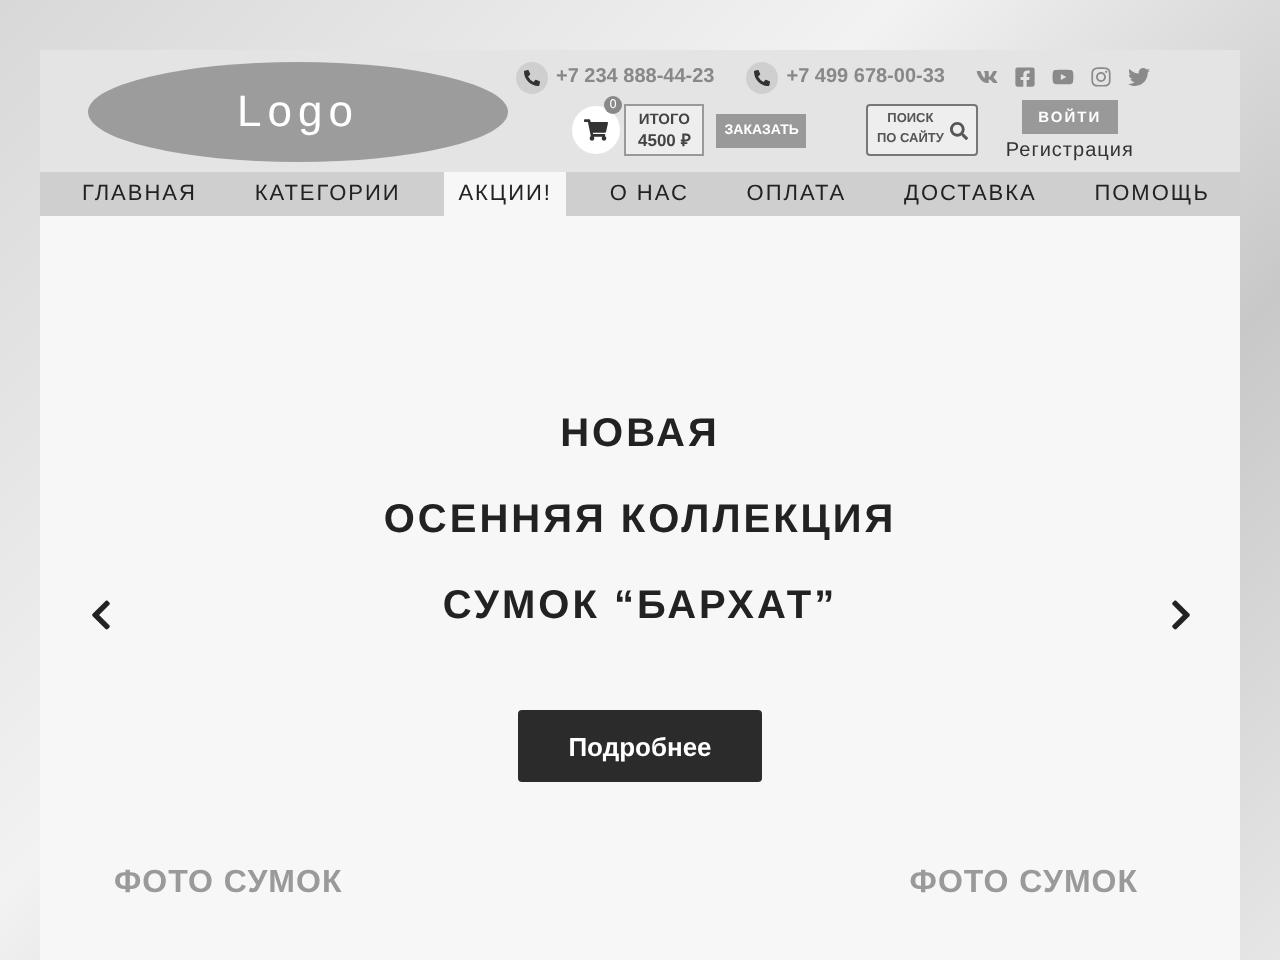 The width and height of the screenshot is (1280, 960). Describe the element at coordinates (635, 77) in the screenshot. I see `phone-number: +7 234 888-44-23` at that location.